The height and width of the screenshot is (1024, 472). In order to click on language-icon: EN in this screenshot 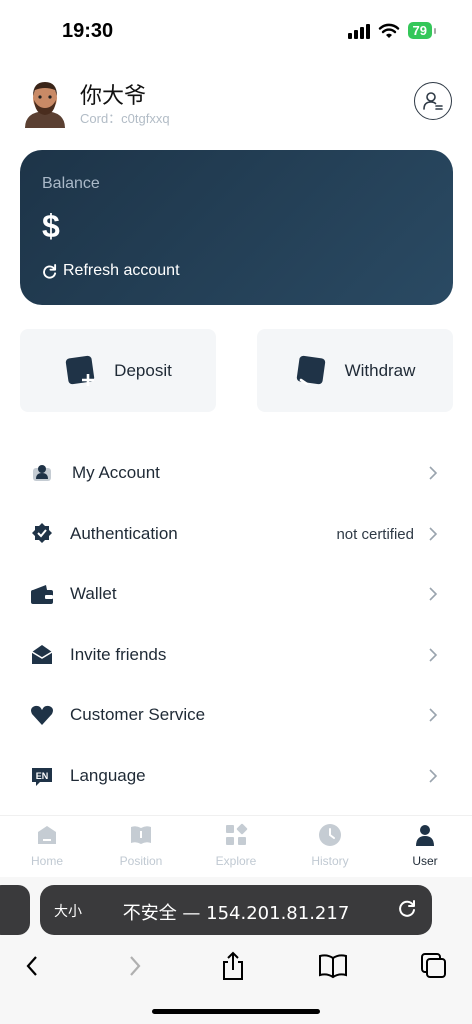, I will do `click(42, 776)`.